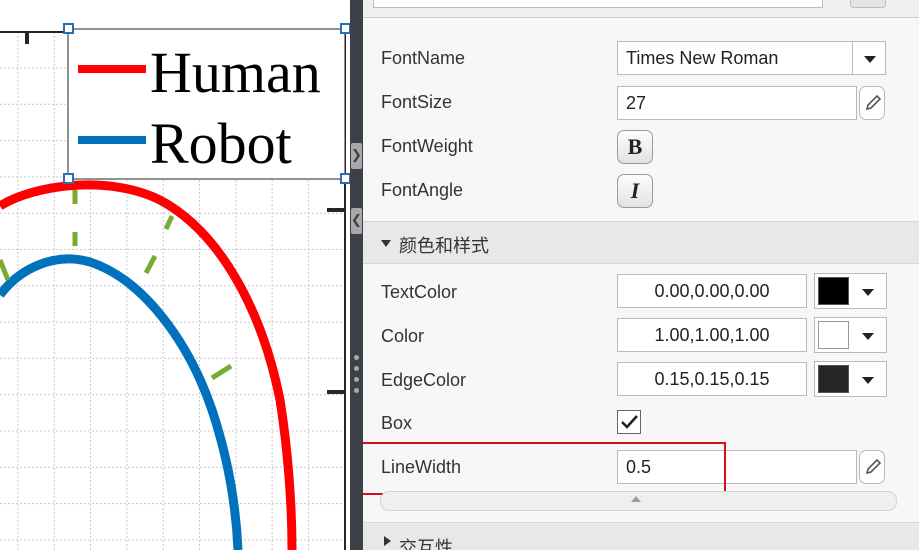  Describe the element at coordinates (116, 285) in the screenshot. I see `green-tick-marks` at that location.